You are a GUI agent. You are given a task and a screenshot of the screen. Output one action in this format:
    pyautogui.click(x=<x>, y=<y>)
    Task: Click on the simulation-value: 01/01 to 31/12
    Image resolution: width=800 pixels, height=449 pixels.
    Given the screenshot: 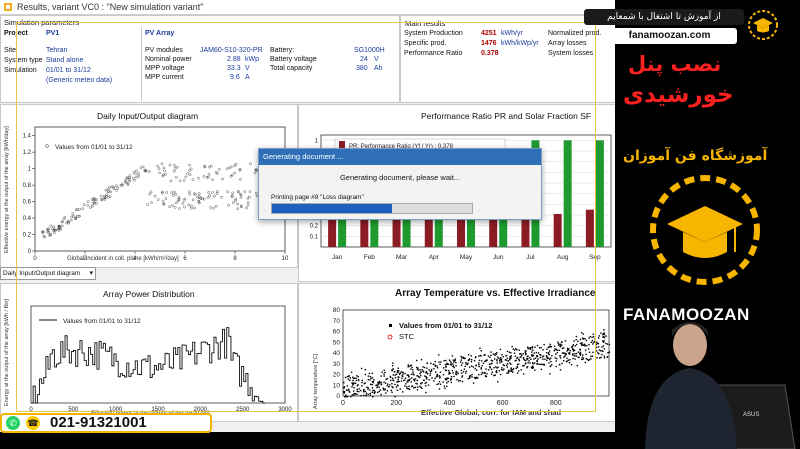 What is the action you would take?
    pyautogui.click(x=68, y=70)
    